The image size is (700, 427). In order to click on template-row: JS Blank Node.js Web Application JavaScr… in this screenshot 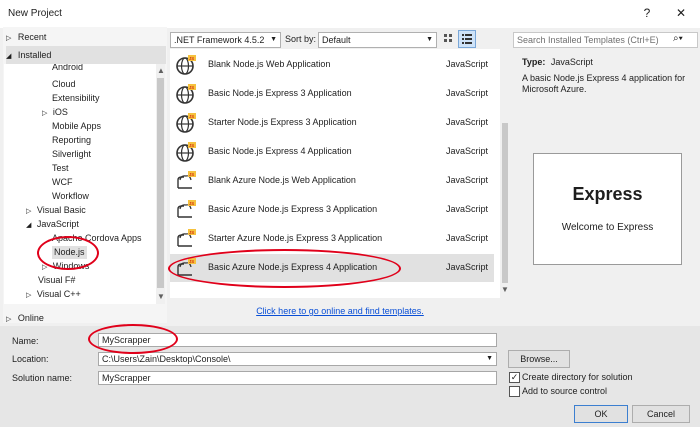, I will do `click(332, 65)`.